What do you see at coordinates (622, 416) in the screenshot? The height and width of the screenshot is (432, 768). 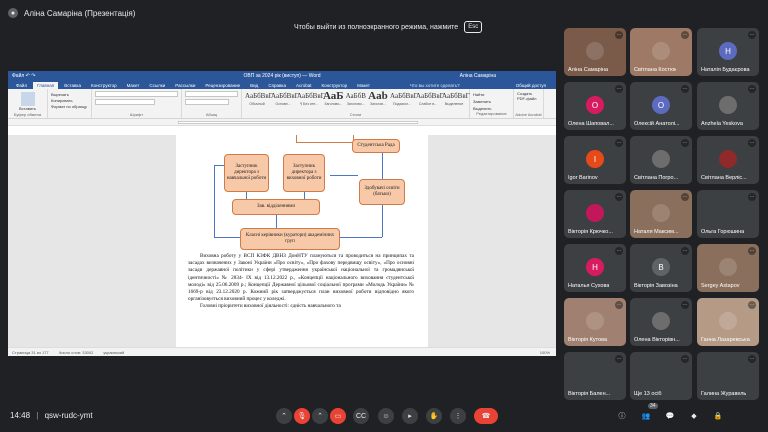 I see `info-icon: ⓘ` at bounding box center [622, 416].